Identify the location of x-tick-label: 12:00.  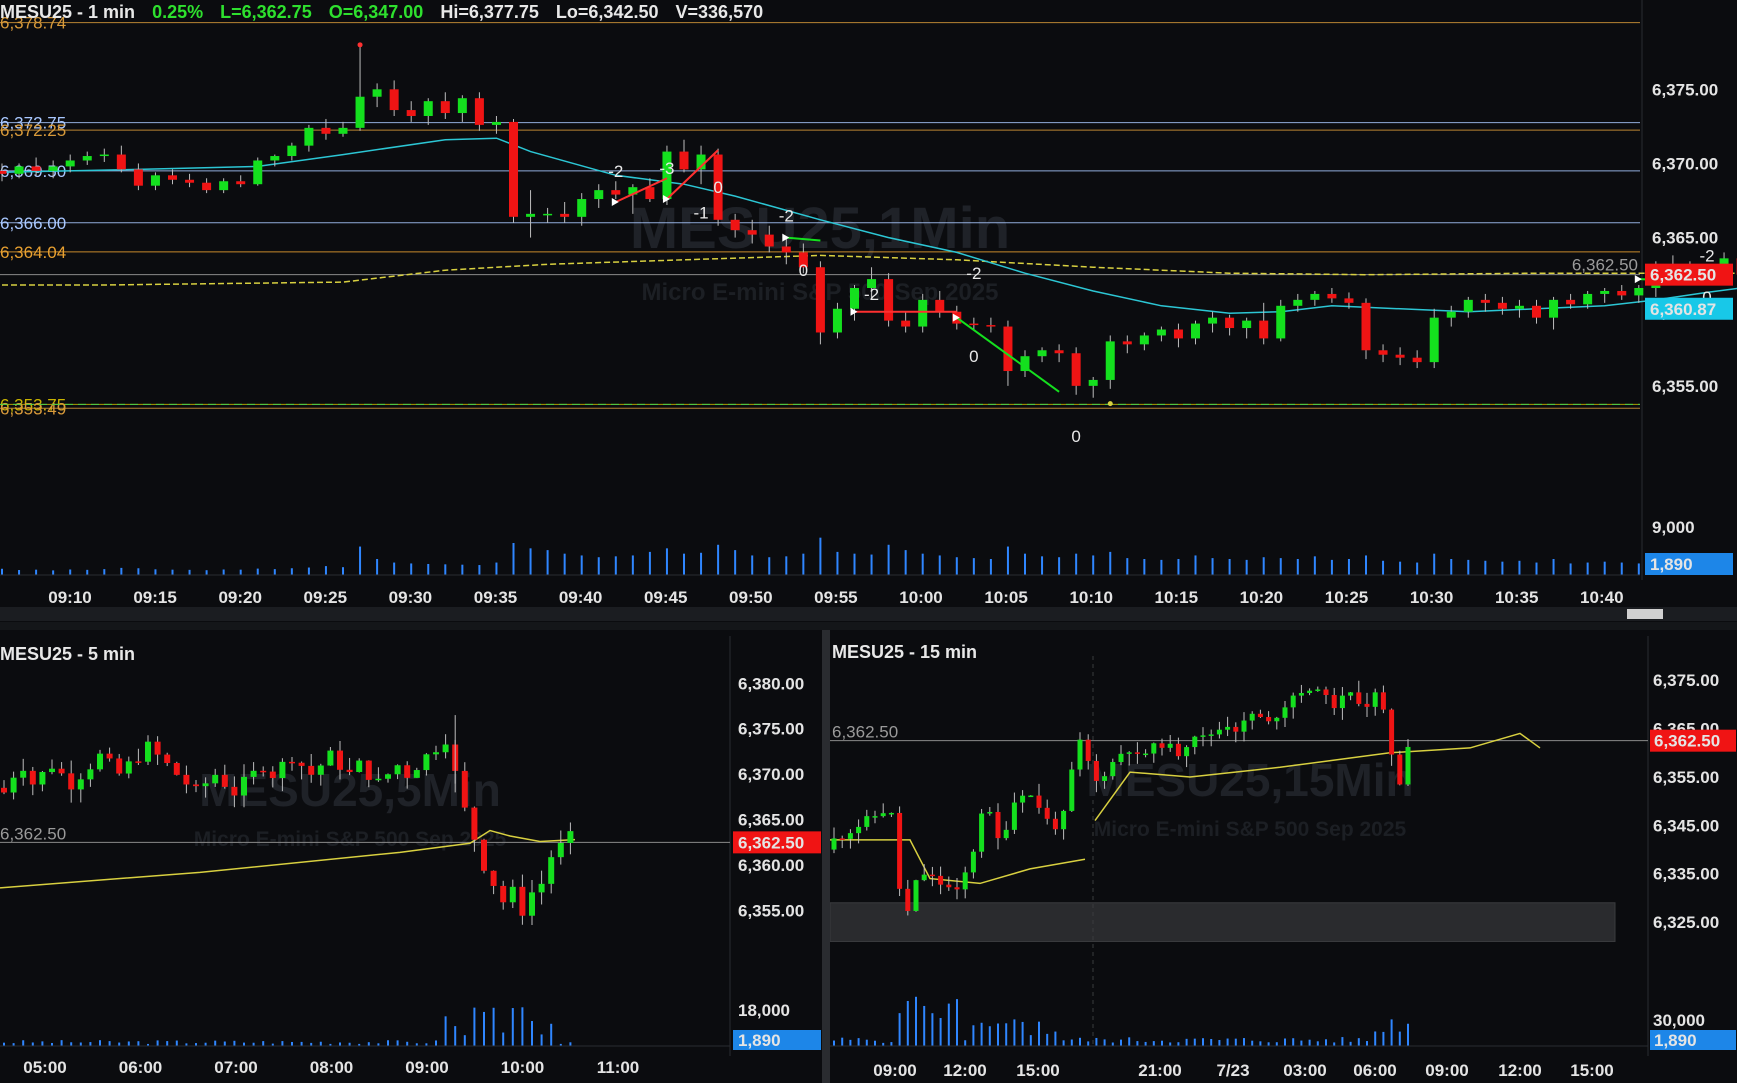
(964, 1070).